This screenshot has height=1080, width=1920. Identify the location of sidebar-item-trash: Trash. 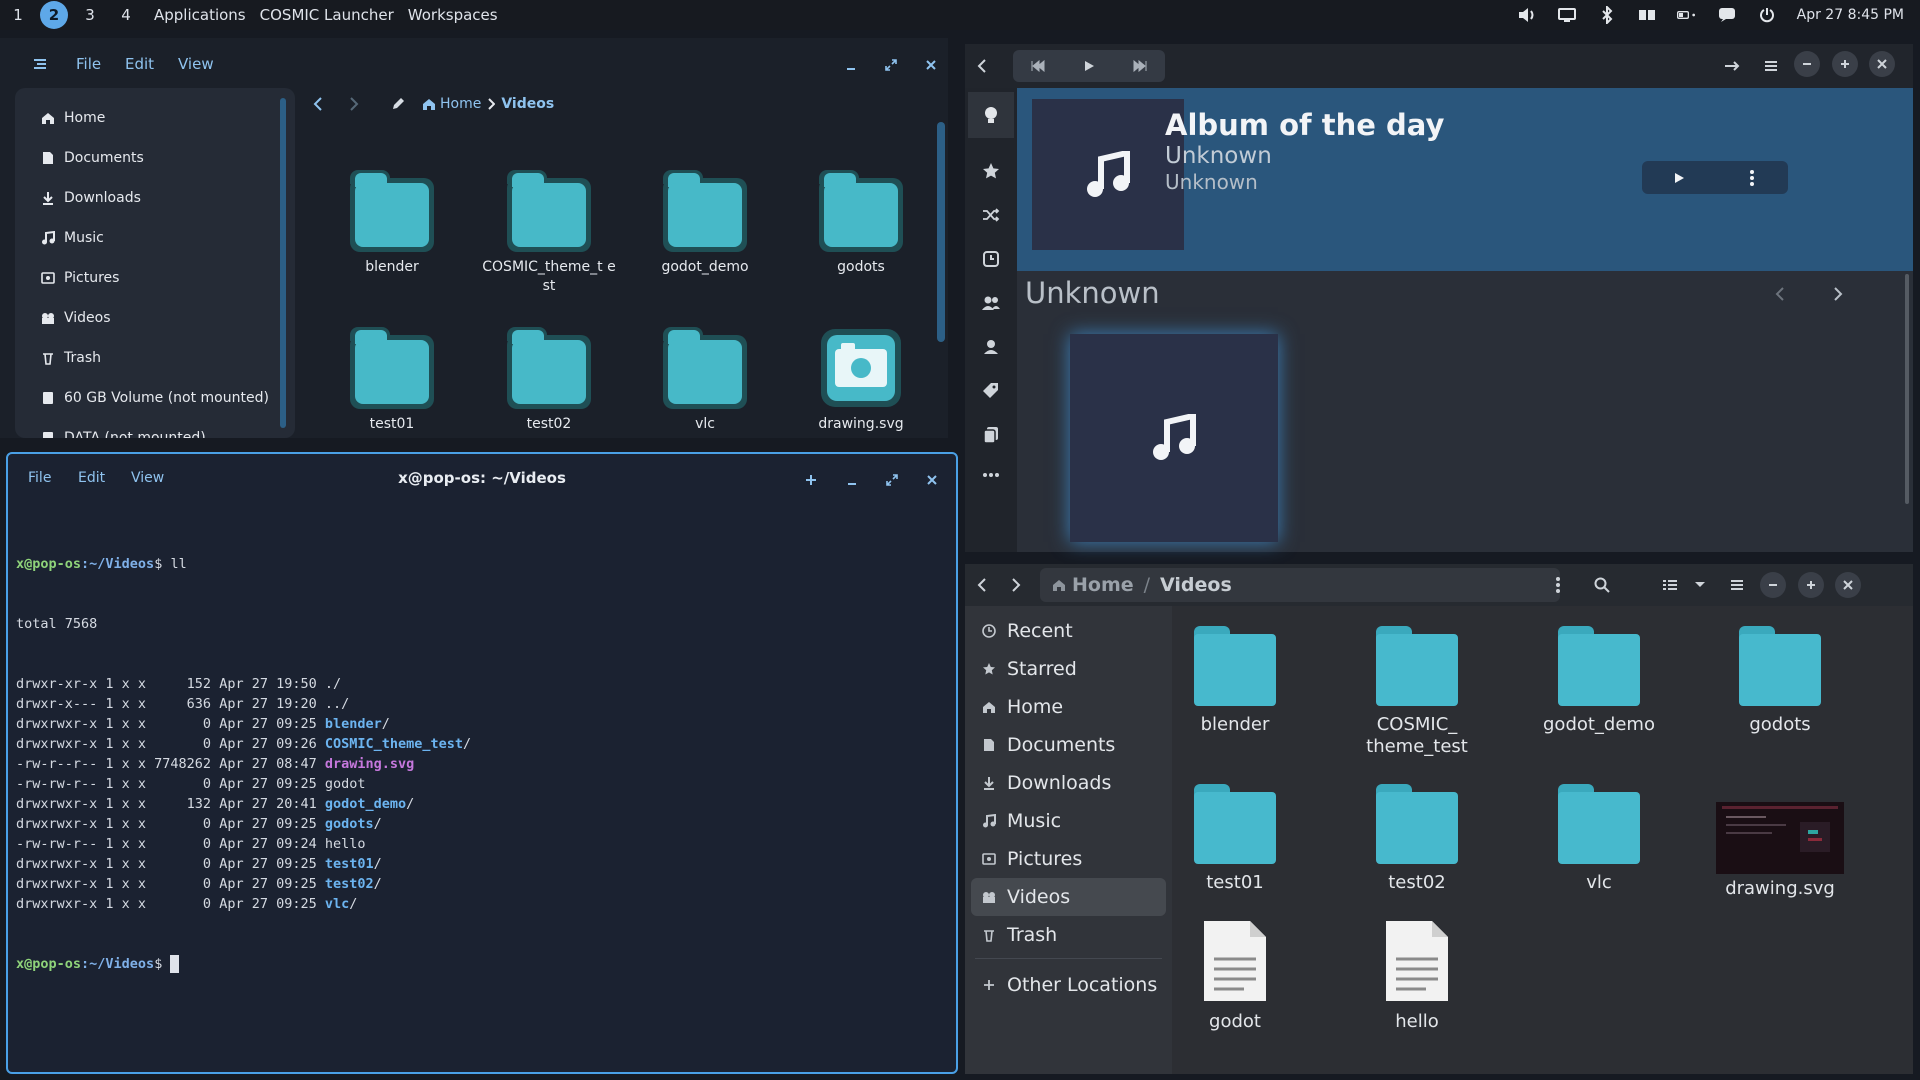
(1068, 935).